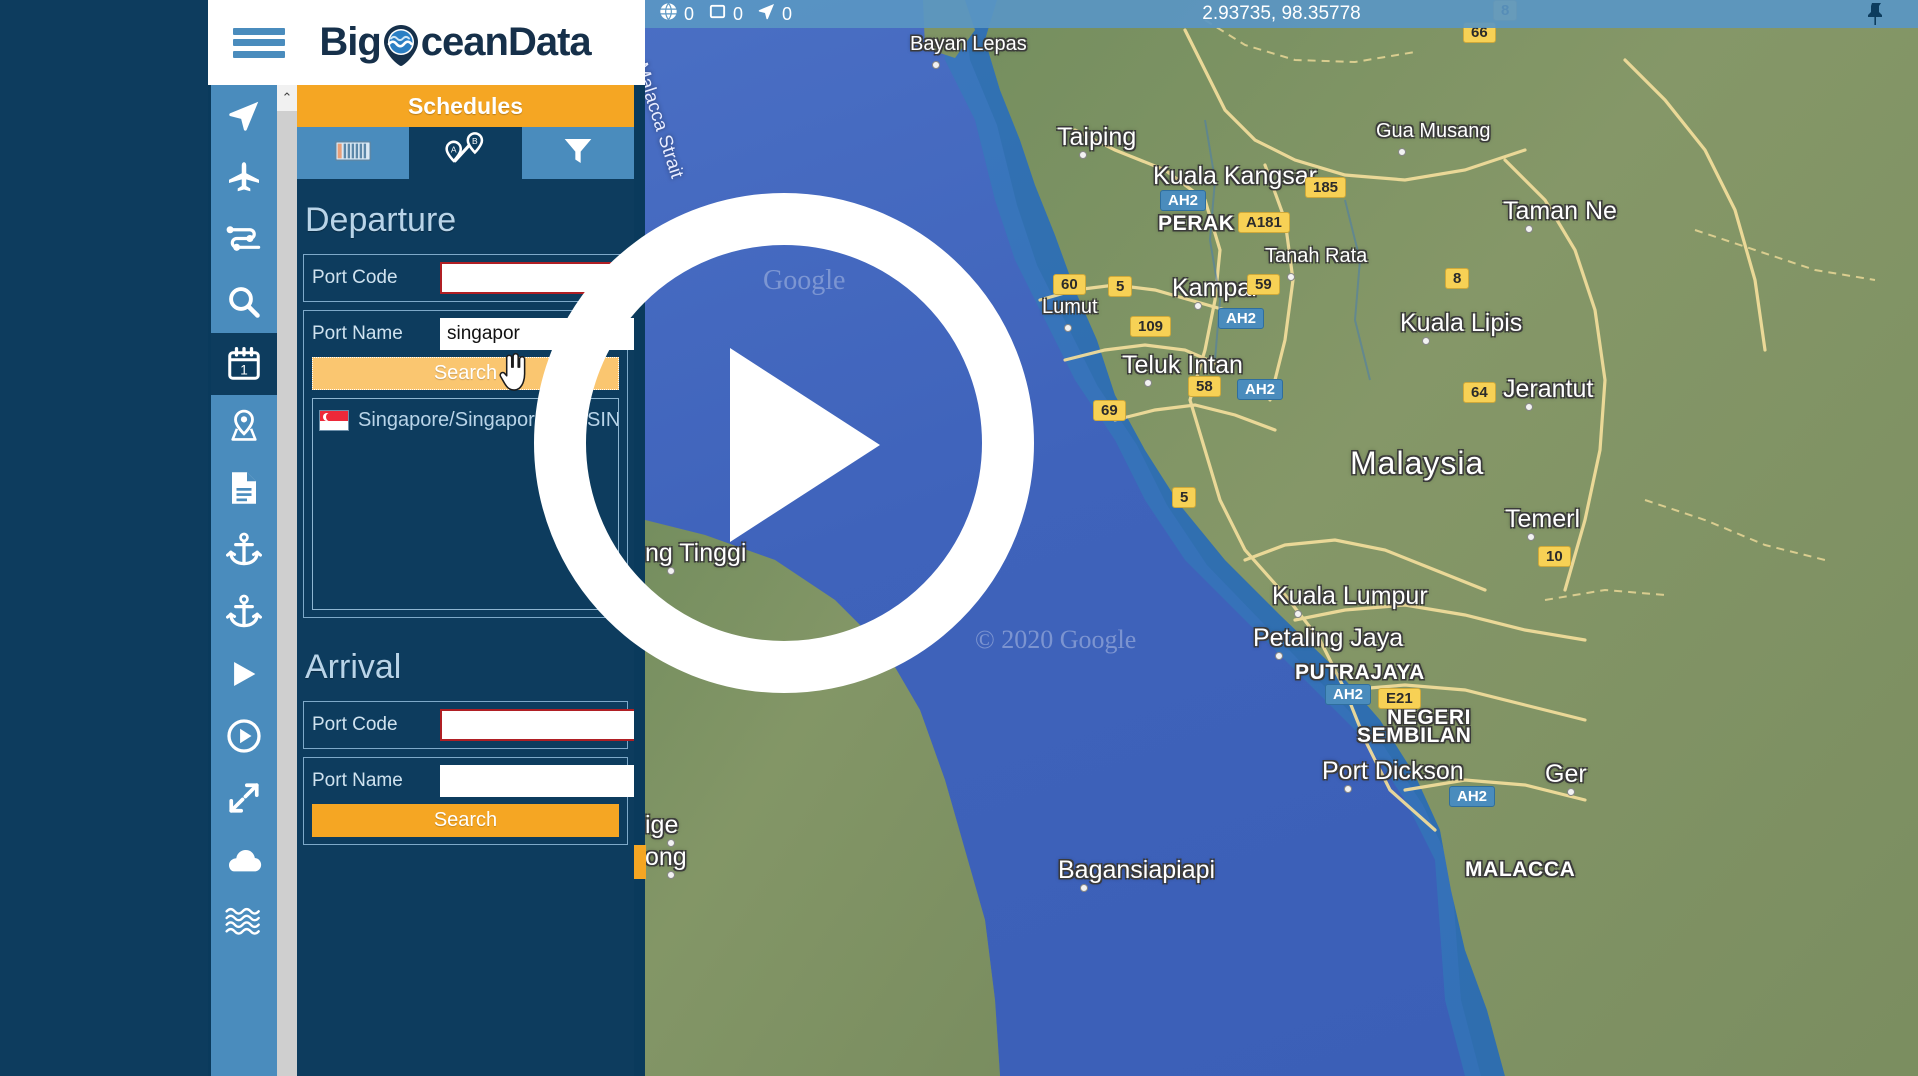 This screenshot has height=1076, width=1918. I want to click on scroll-up-button: ⌃, so click(287, 98).